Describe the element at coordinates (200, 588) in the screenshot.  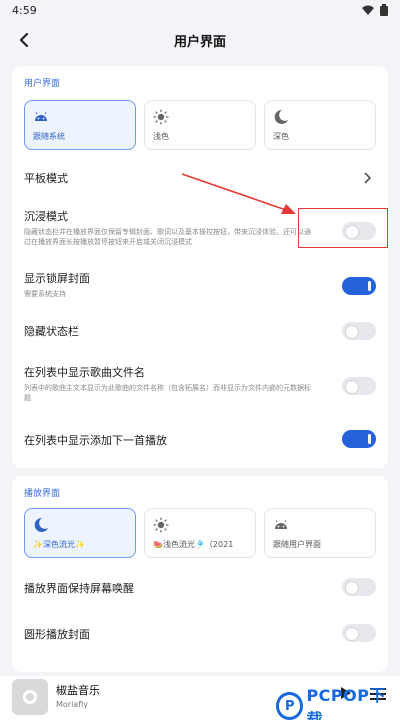
I see `setting-keep-awake: 播放界面保持屏幕唤醒` at that location.